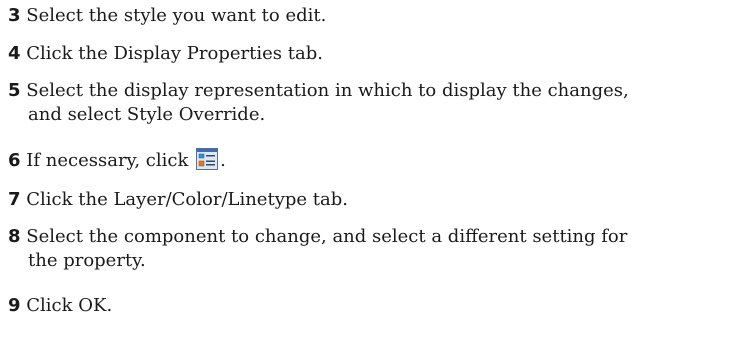 The image size is (755, 345). Describe the element at coordinates (14, 160) in the screenshot. I see `step-number: 6` at that location.